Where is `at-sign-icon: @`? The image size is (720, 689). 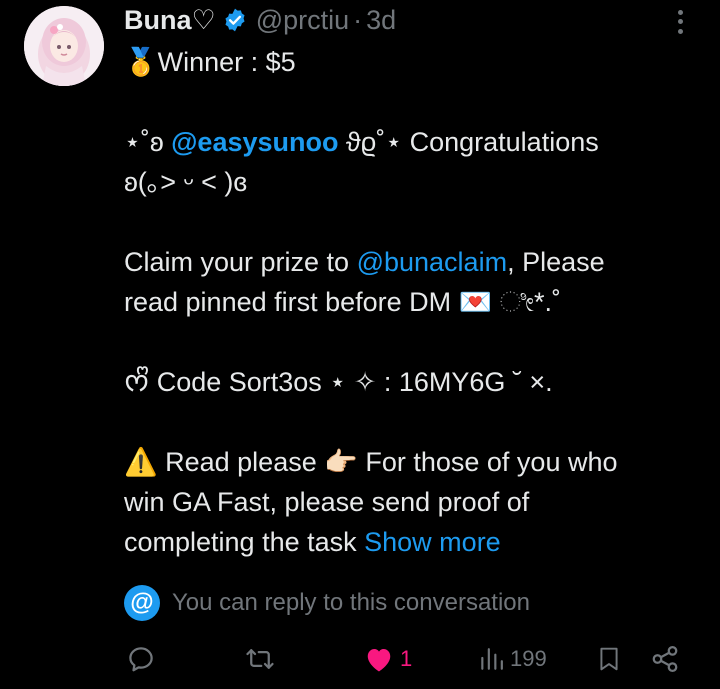
at-sign-icon: @ is located at coordinates (142, 603).